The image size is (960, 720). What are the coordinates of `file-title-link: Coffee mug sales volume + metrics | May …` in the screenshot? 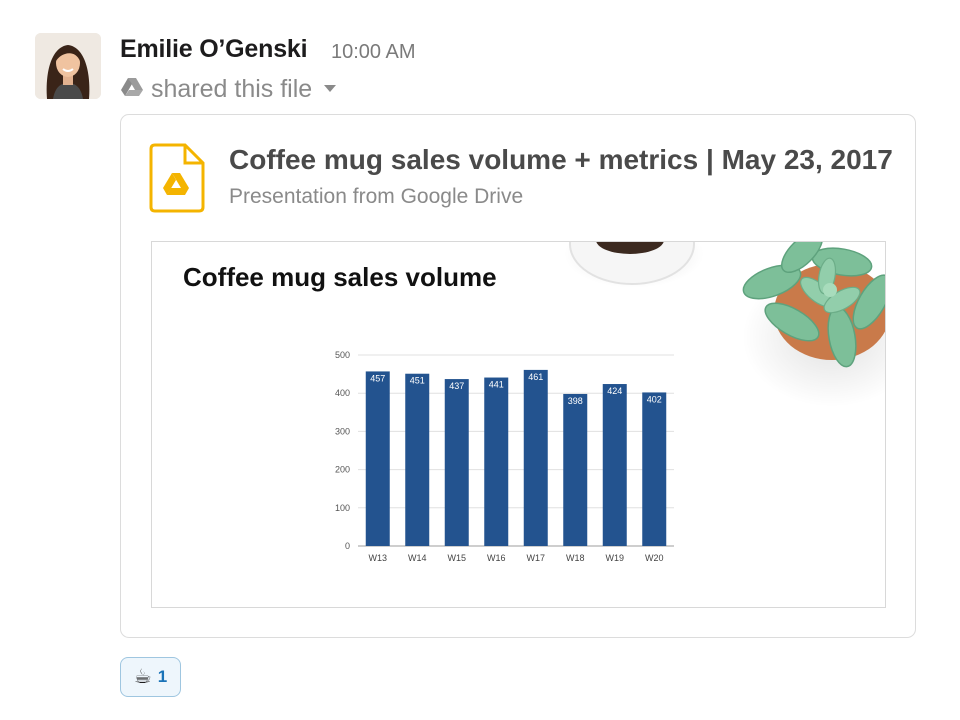 It's located at (561, 160).